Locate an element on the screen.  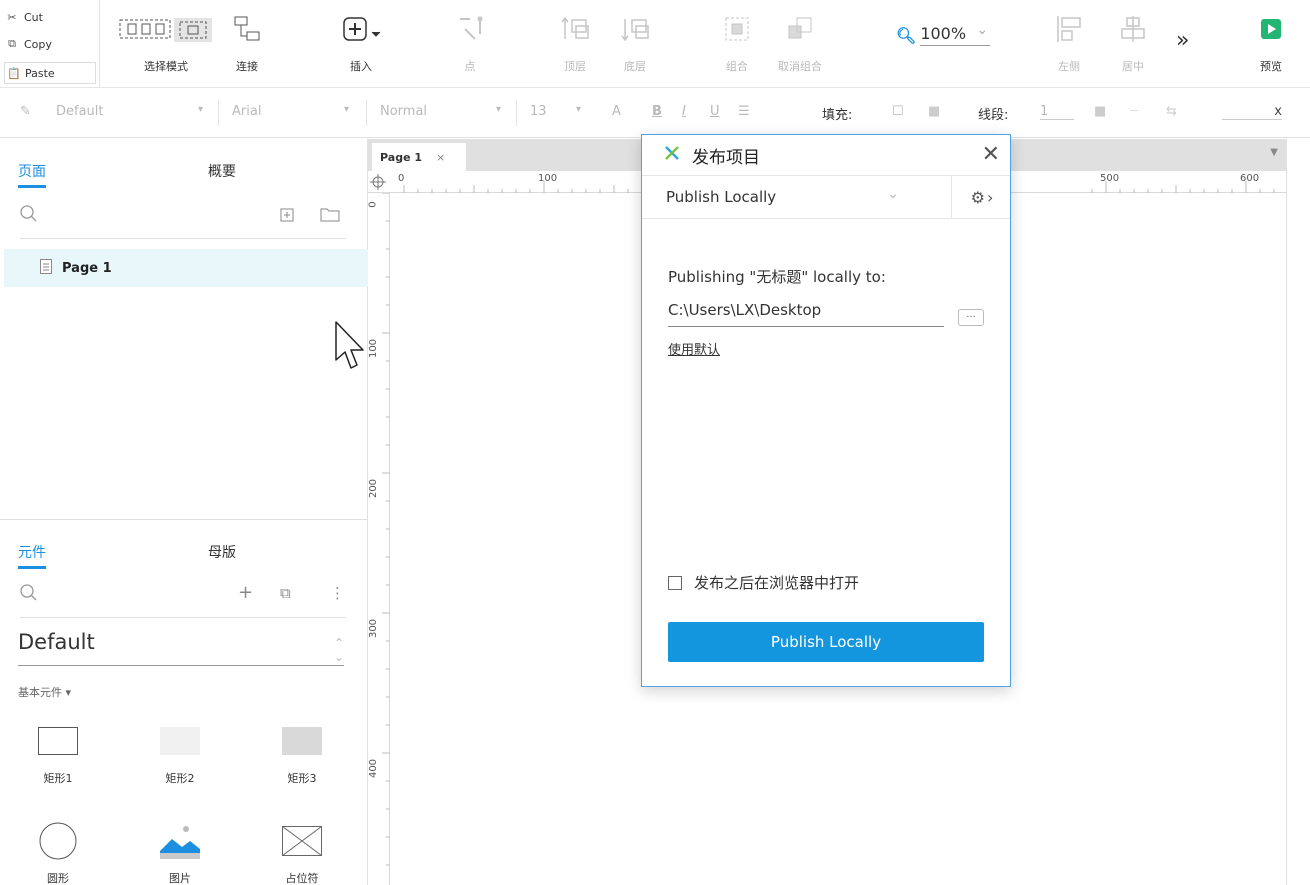
point-icon is located at coordinates (470, 29).